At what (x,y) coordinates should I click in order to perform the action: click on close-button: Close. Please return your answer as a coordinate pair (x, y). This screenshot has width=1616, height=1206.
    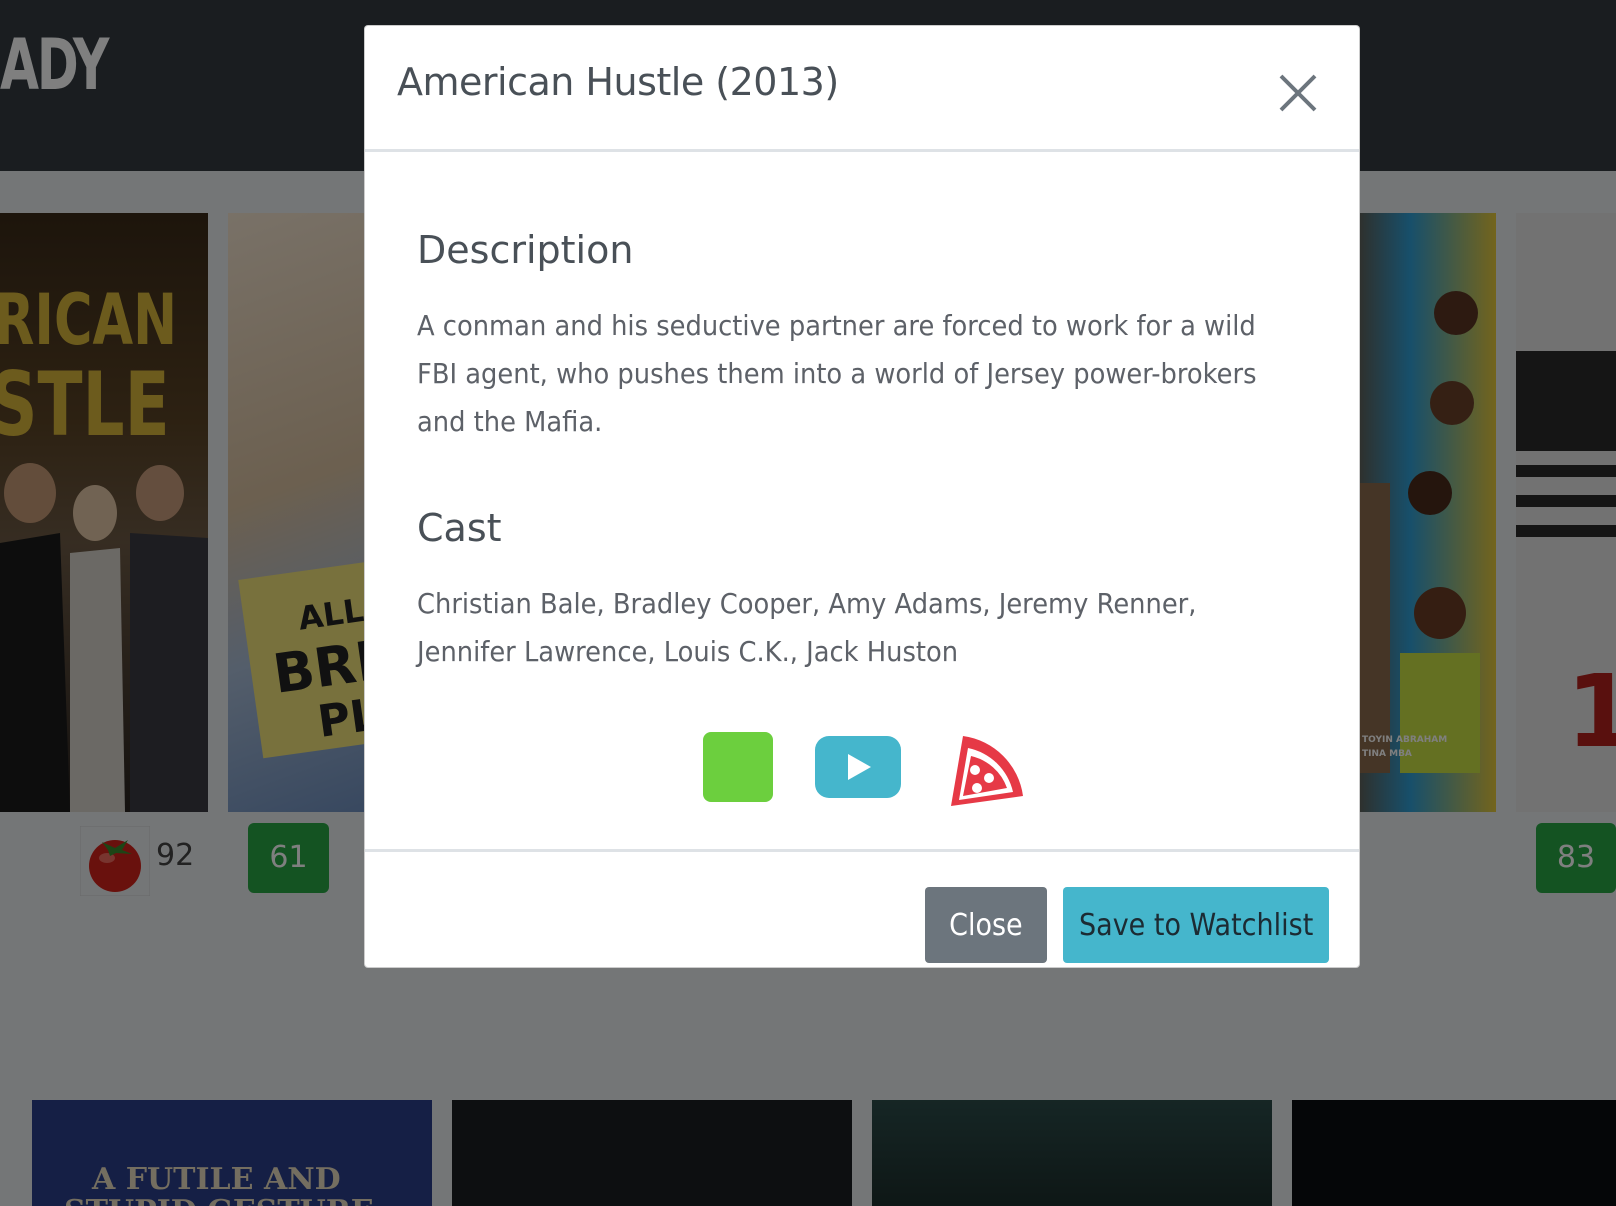
    Looking at the image, I should click on (986, 925).